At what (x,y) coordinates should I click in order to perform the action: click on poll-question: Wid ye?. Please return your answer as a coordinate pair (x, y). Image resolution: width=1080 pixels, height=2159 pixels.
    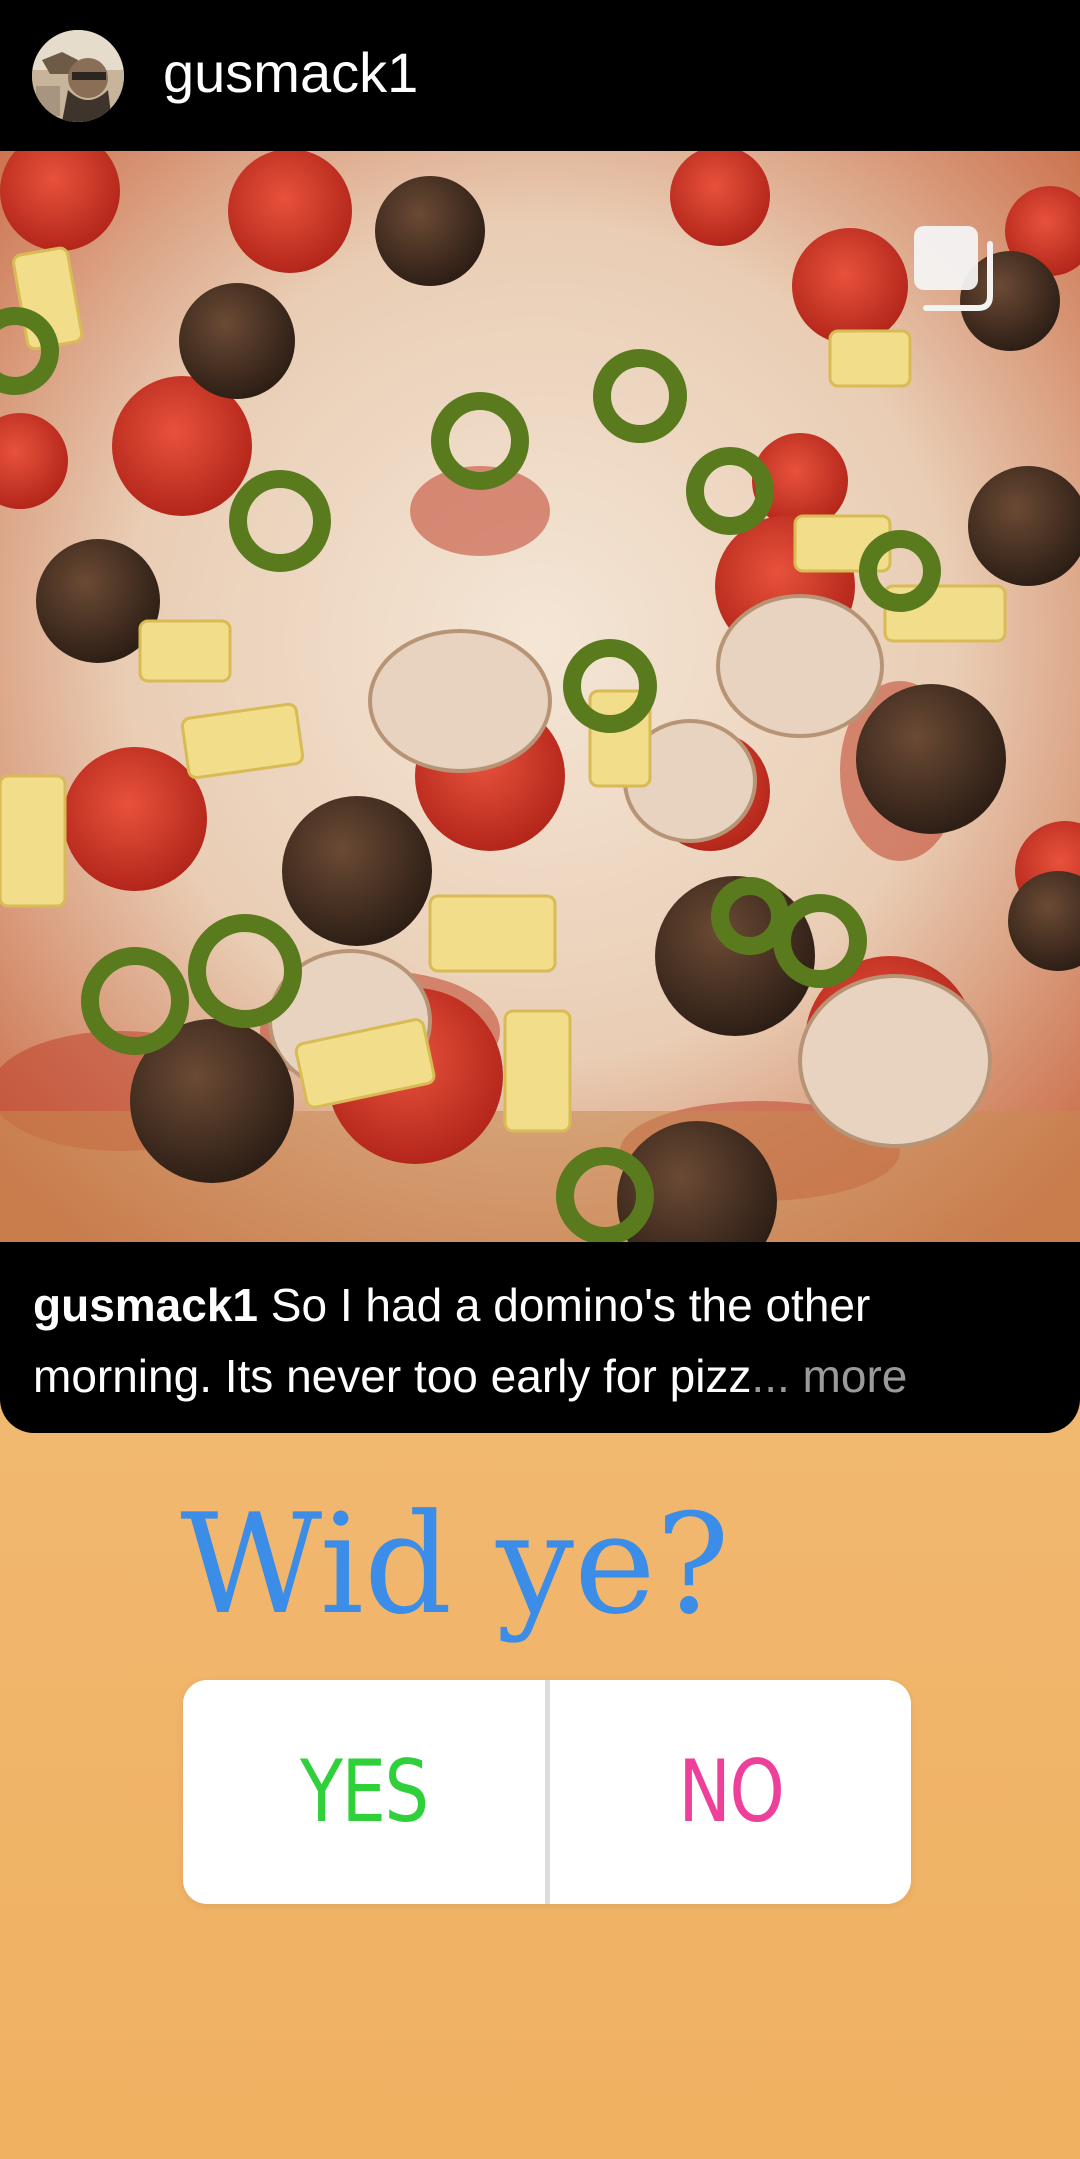
    Looking at the image, I should click on (455, 1564).